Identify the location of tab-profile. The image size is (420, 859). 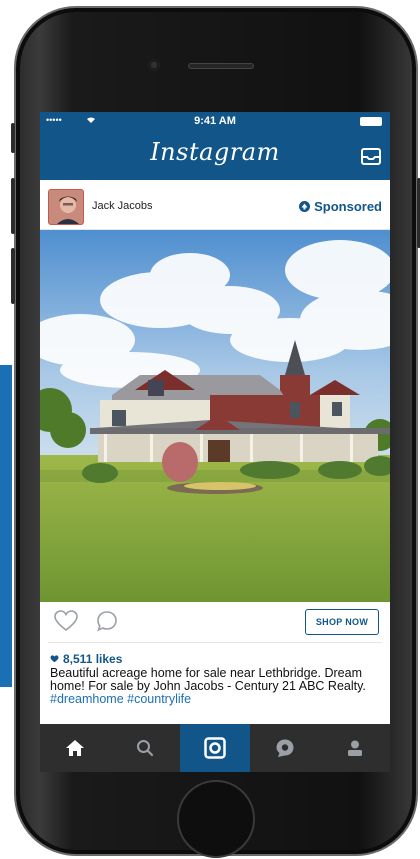
(355, 748).